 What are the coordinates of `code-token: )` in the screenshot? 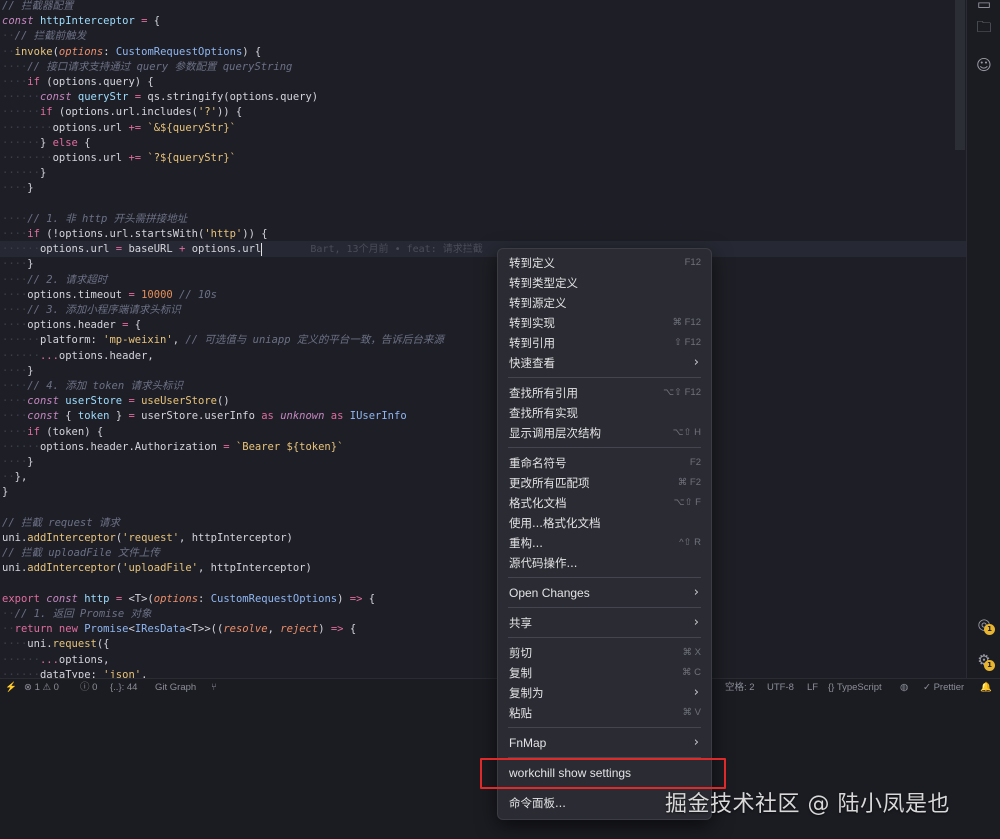 It's located at (343, 598).